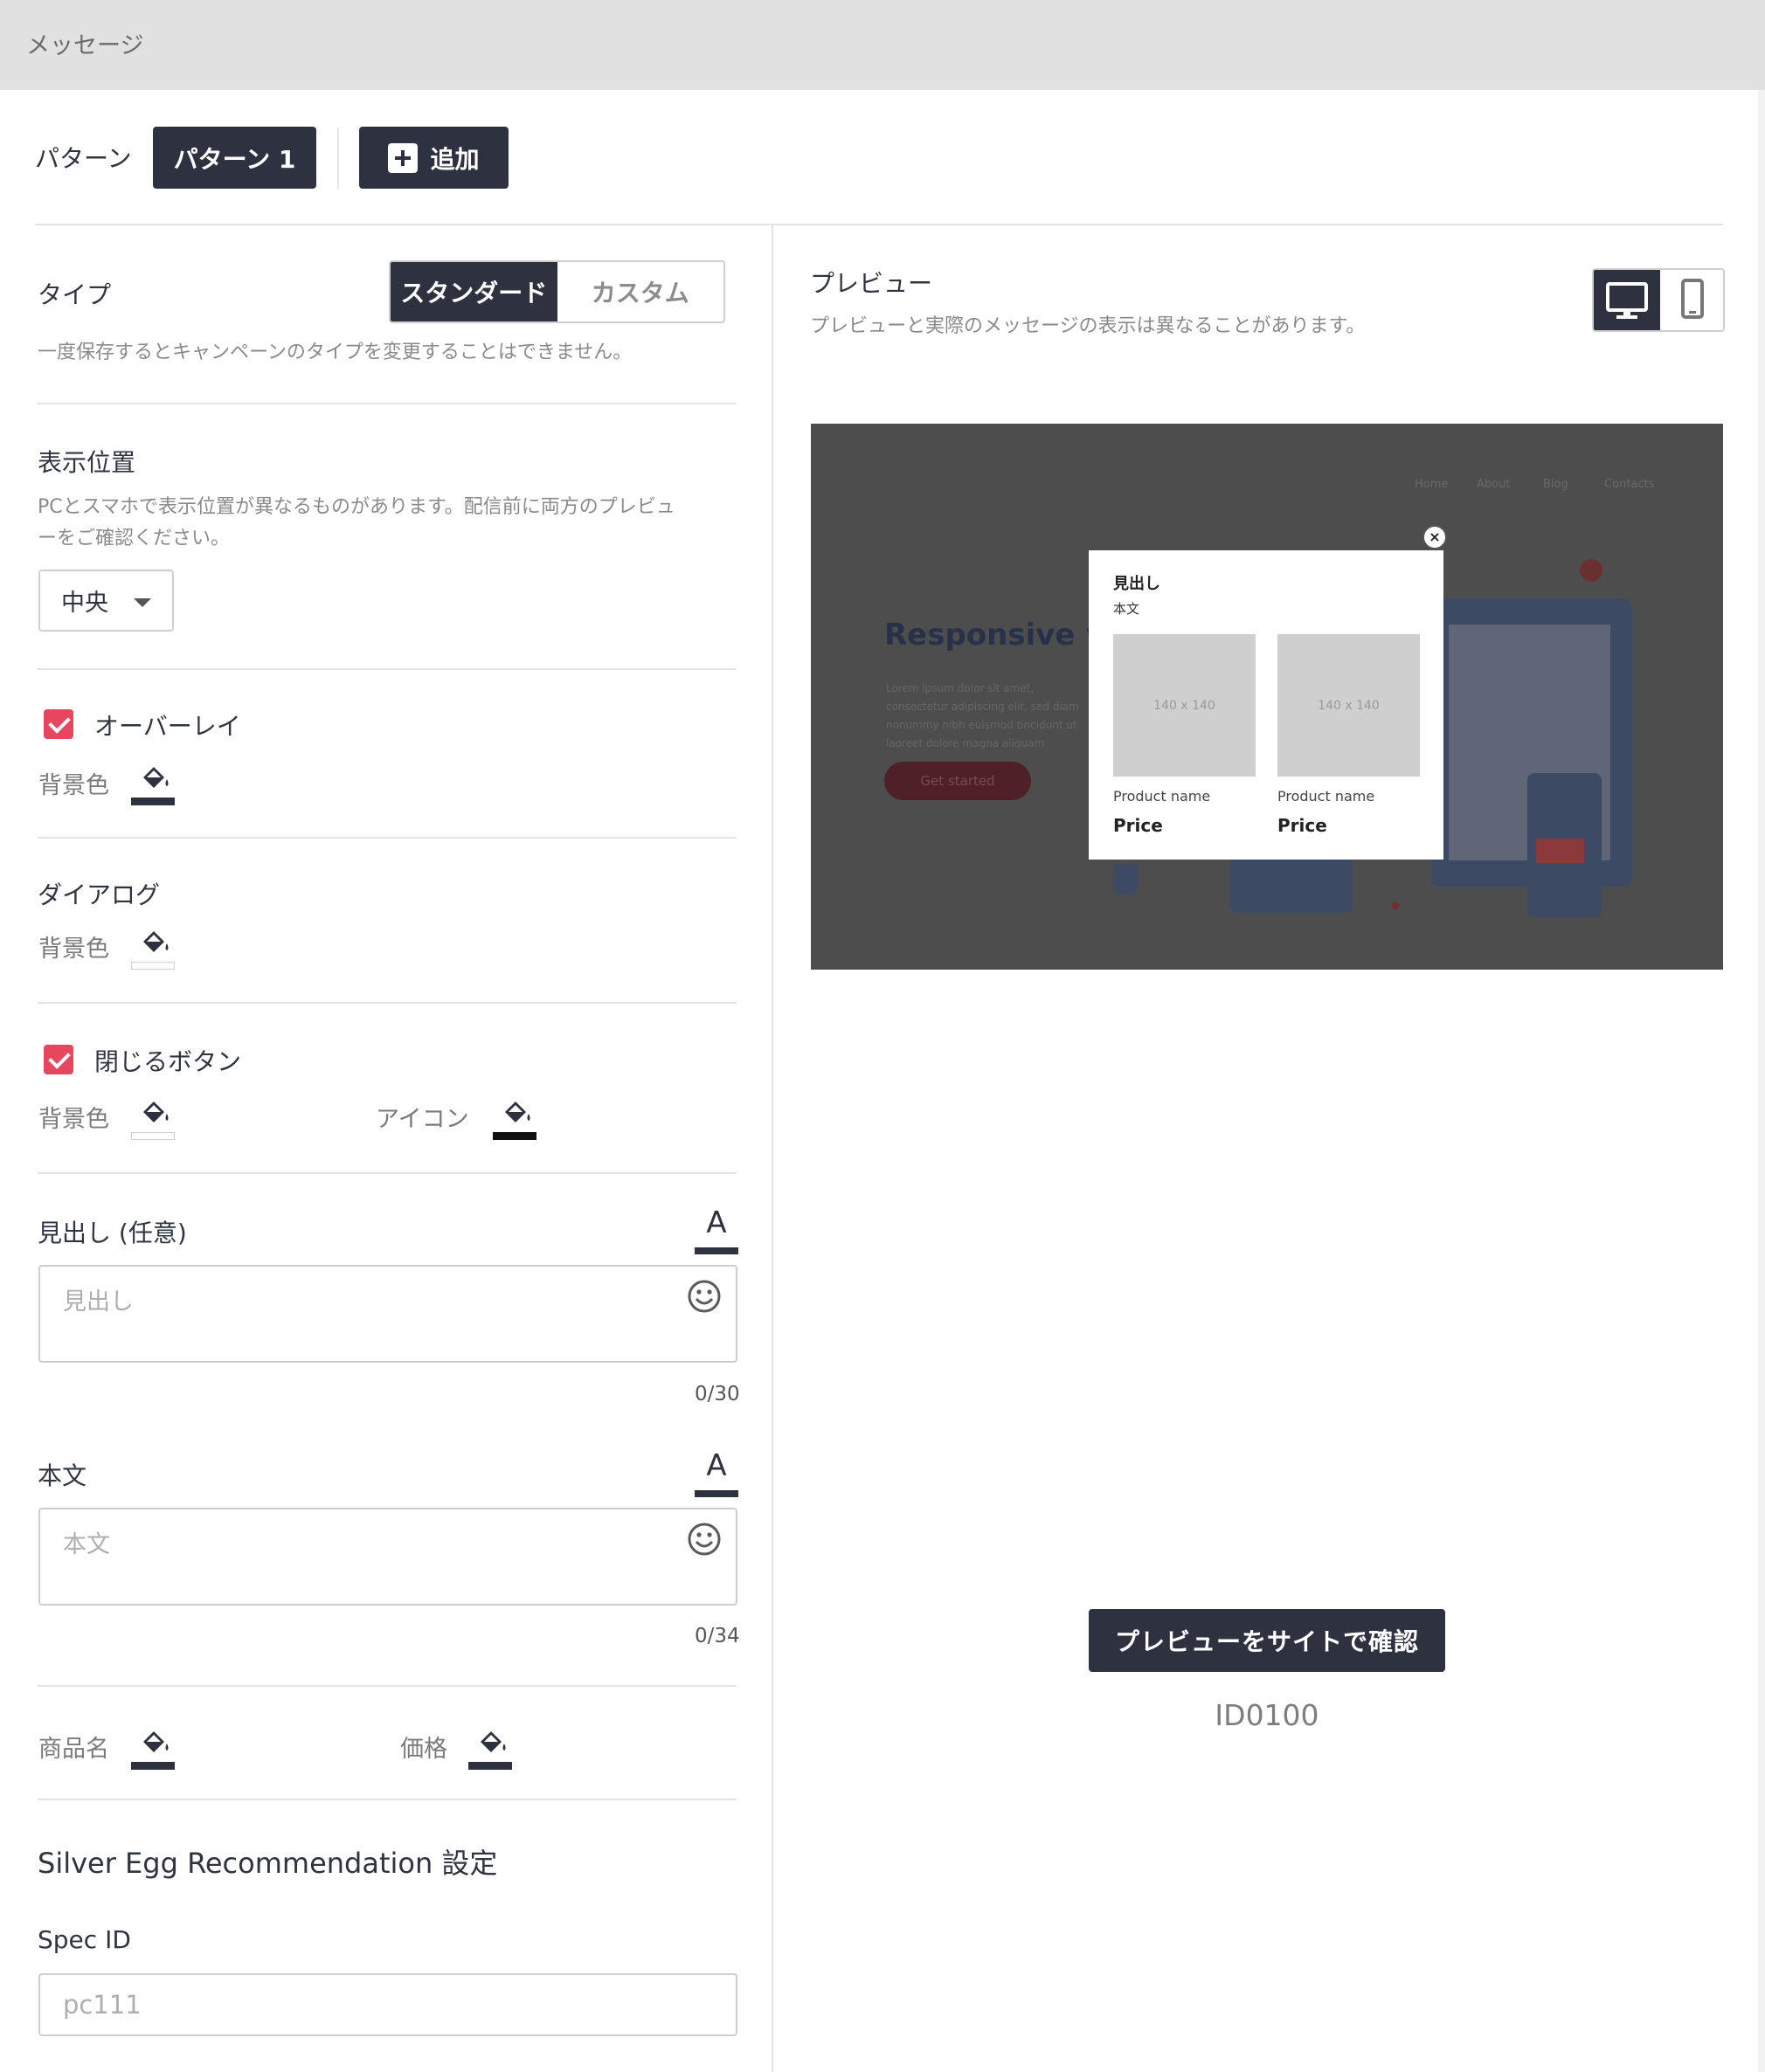 The height and width of the screenshot is (2072, 1765). Describe the element at coordinates (99, 895) in the screenshot. I see `dialog-label: ダイアログ` at that location.